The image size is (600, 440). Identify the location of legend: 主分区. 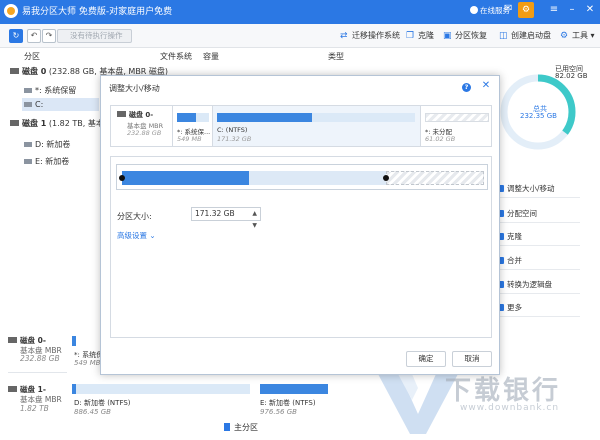
(241, 427).